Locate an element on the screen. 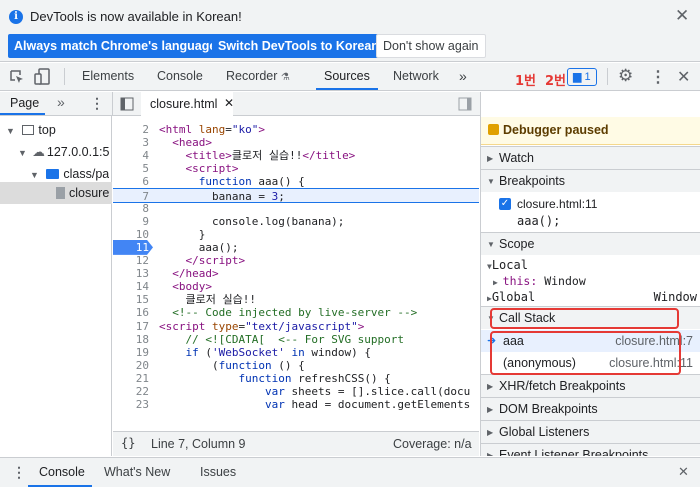  drawer-tabbar: ⋮ Console What's New Issues ✕ is located at coordinates (350, 472).